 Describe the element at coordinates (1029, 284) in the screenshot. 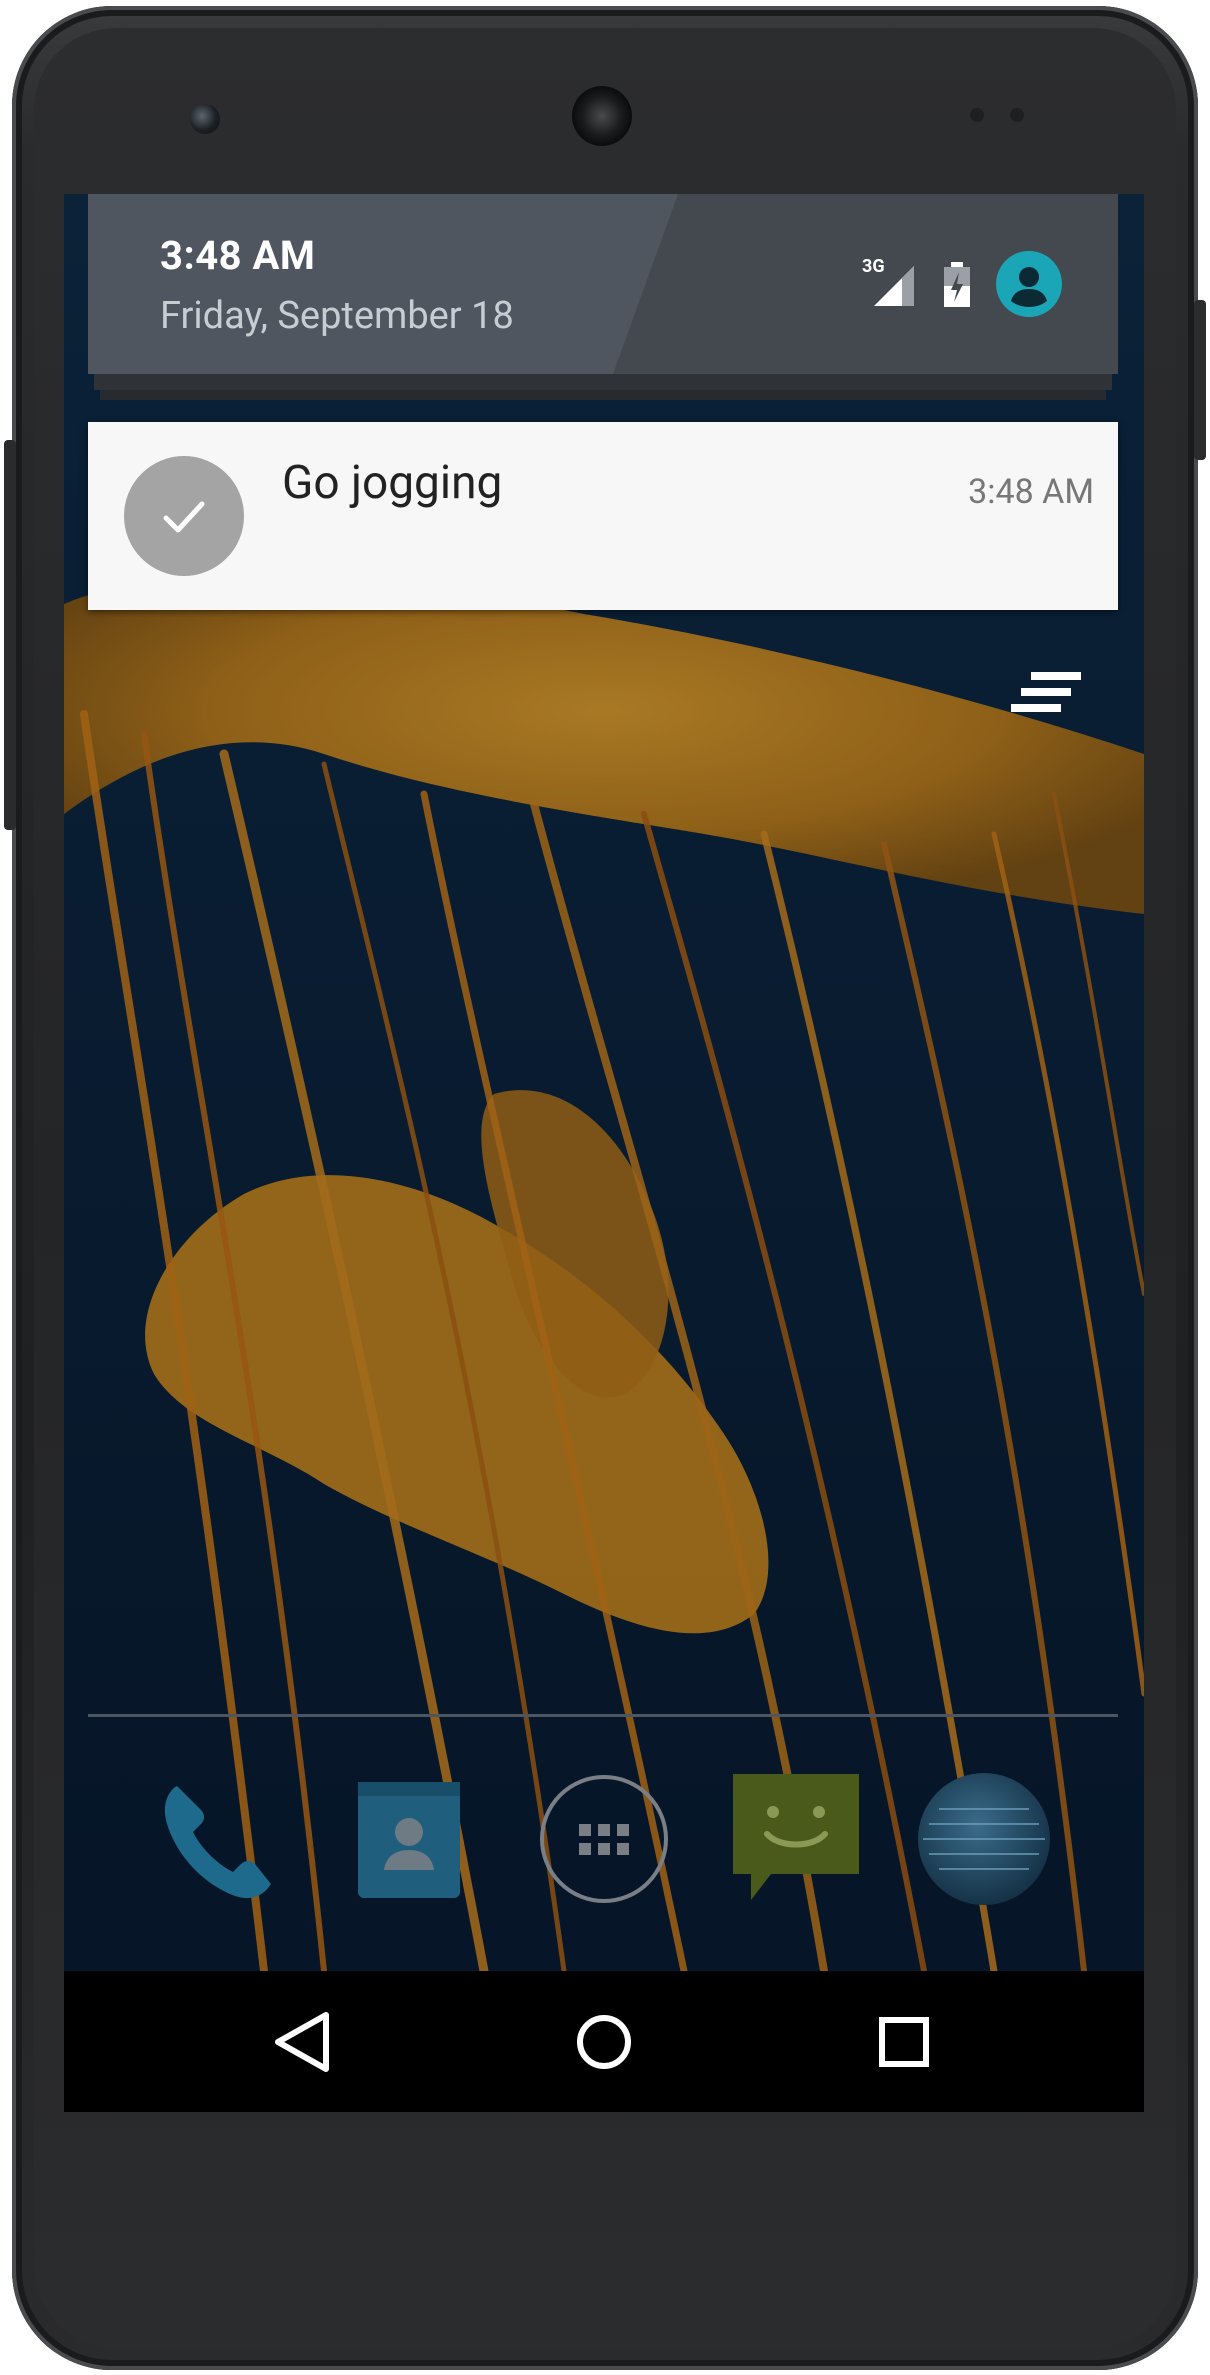

I see `user-avatar-icon` at that location.